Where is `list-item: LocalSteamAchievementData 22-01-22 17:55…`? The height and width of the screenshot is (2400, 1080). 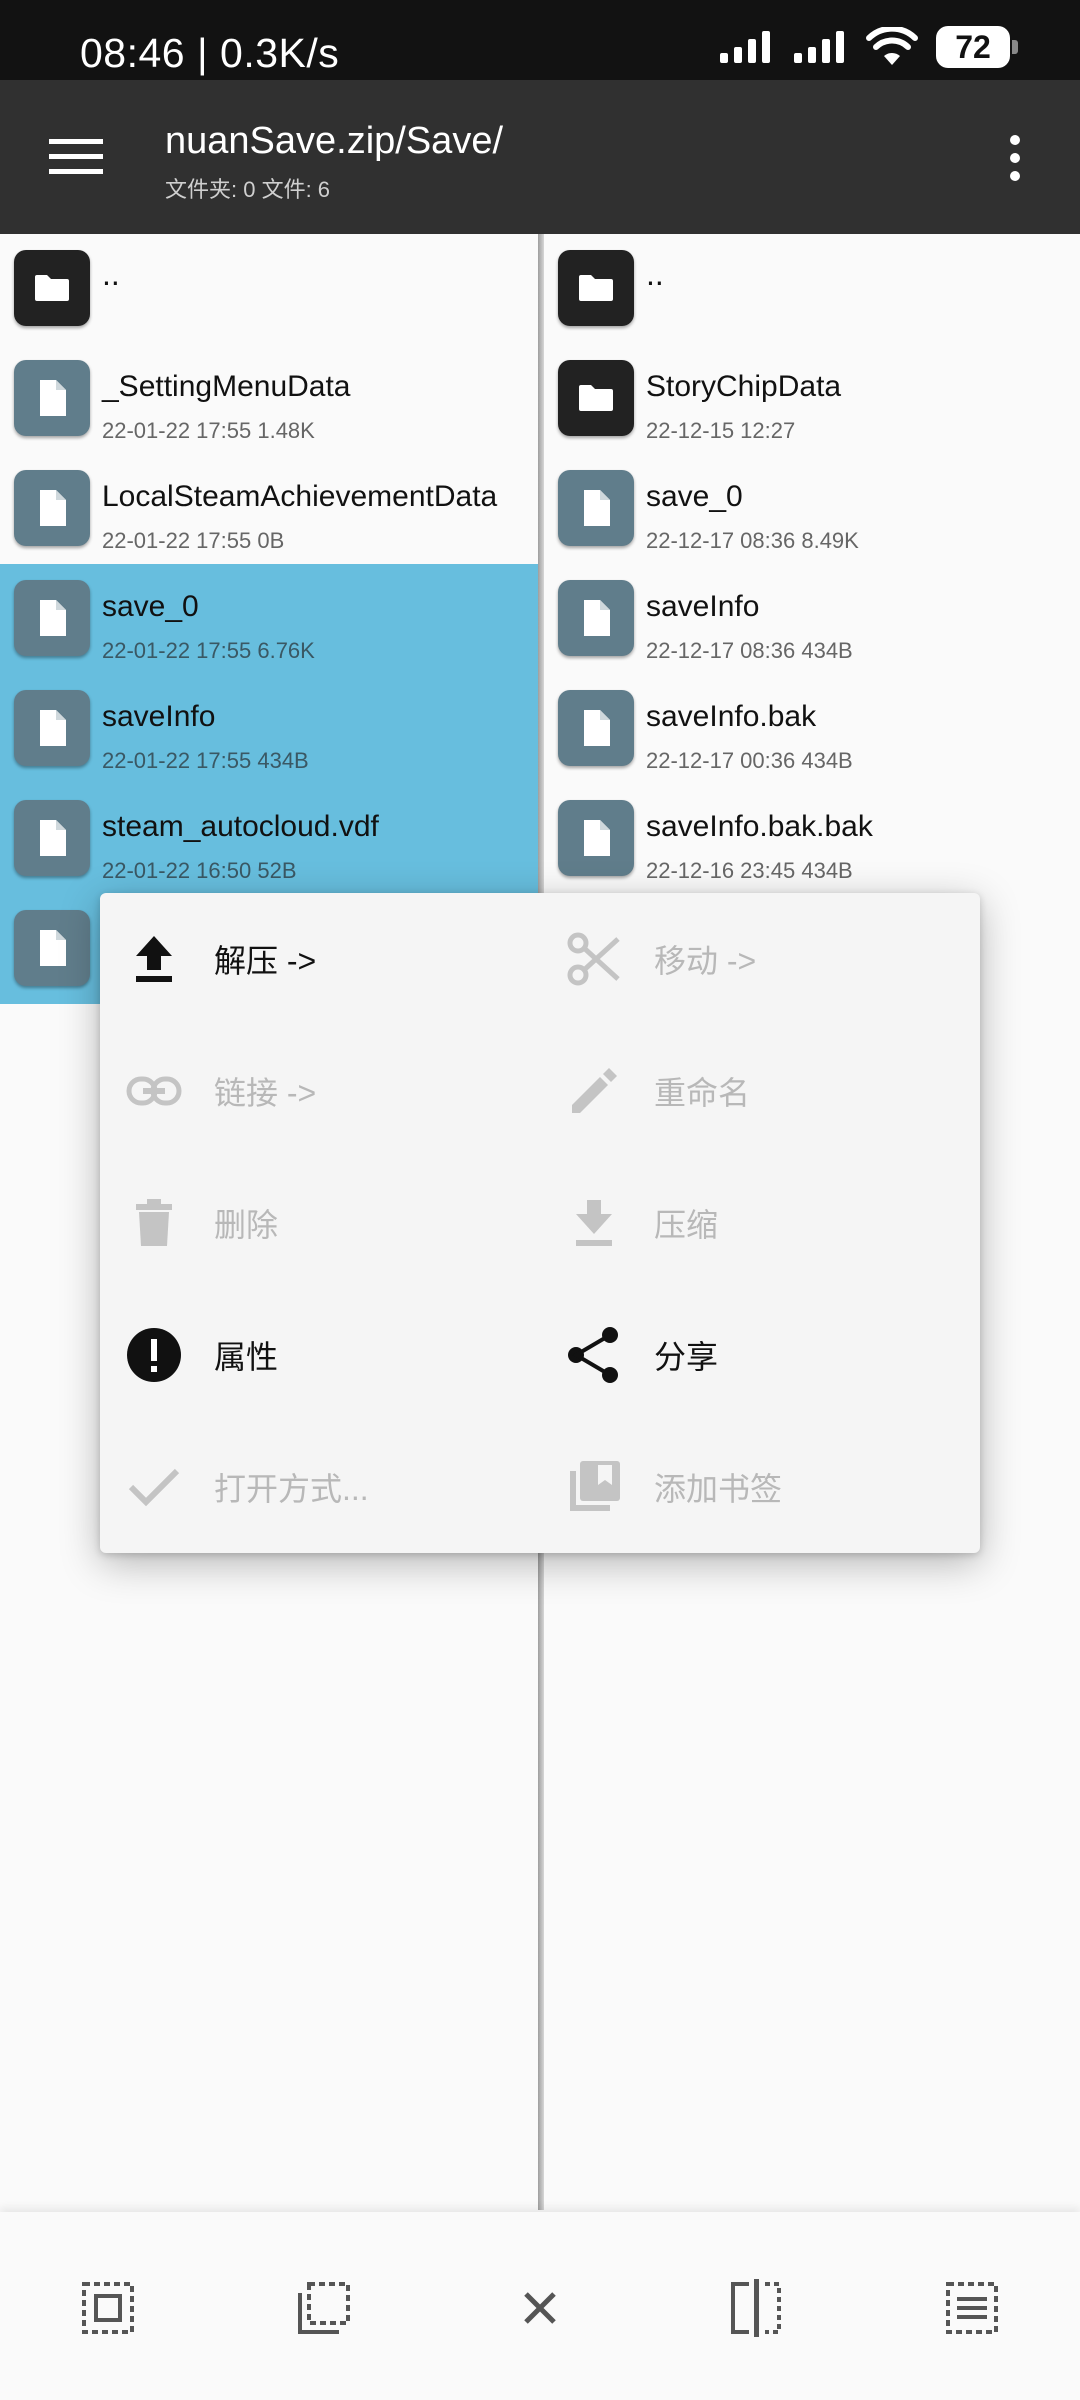 list-item: LocalSteamAchievementData 22-01-22 17:55… is located at coordinates (270, 509).